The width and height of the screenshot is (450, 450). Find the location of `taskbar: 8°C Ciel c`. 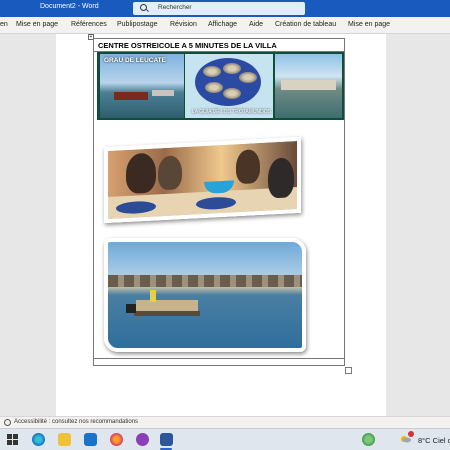

taskbar: 8°C Ciel c is located at coordinates (225, 439).